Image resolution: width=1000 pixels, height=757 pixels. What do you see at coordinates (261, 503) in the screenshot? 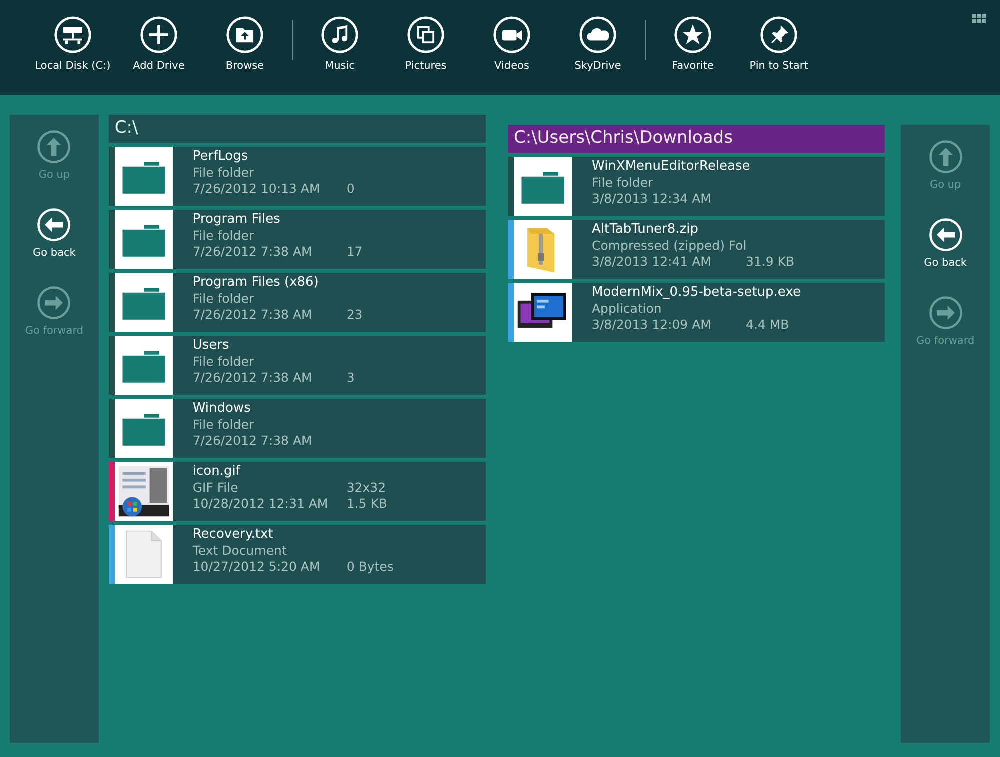
I see `modified-date: 10/28/2012 12:31 AM` at bounding box center [261, 503].